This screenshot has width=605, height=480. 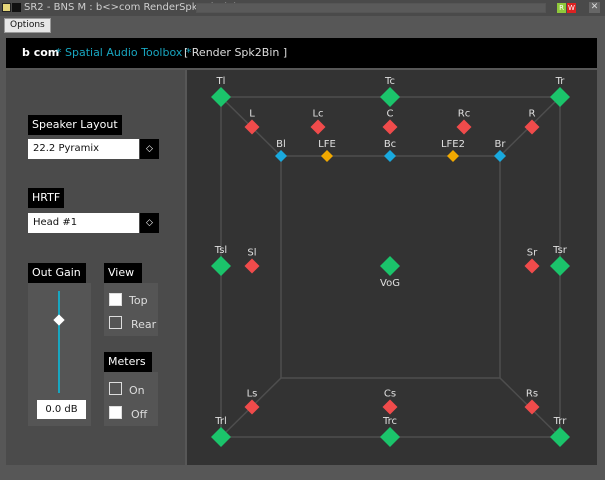 I want to click on view-box: Top Rear, so click(x=131, y=309).